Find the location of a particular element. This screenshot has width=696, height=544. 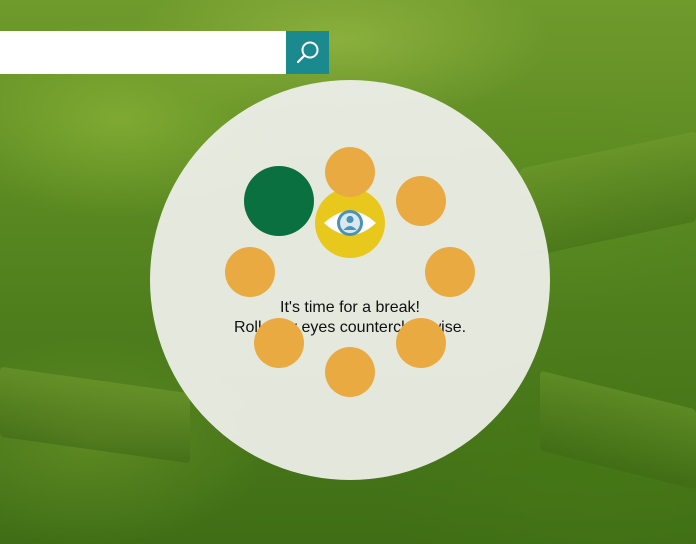

search-button is located at coordinates (307, 52).